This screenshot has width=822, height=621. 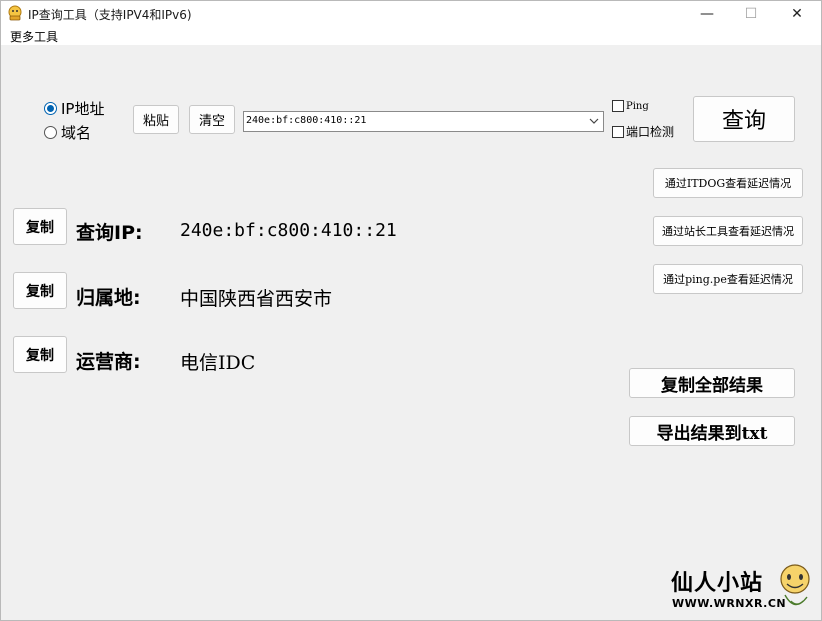 I want to click on ping-checkbox: Ping, so click(x=630, y=106).